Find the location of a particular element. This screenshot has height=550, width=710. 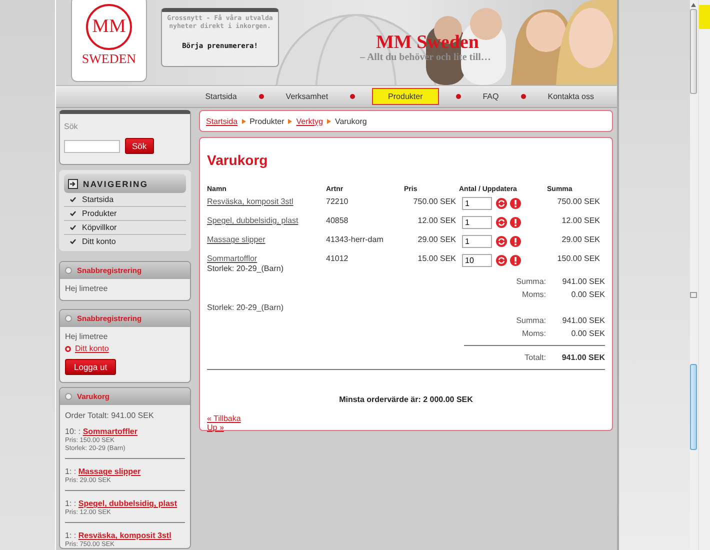

logout-button: Logga ut is located at coordinates (90, 367).